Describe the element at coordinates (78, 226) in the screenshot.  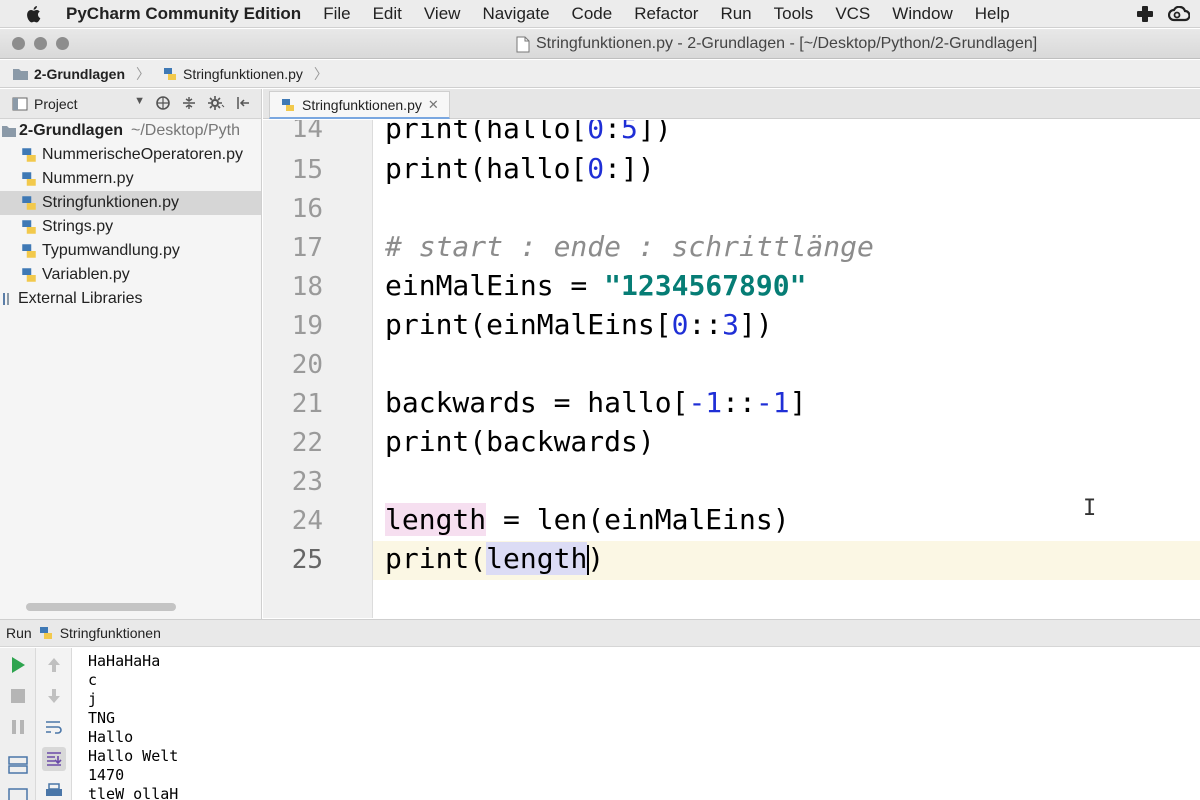
I see `tree-file-label: Strings.py` at that location.